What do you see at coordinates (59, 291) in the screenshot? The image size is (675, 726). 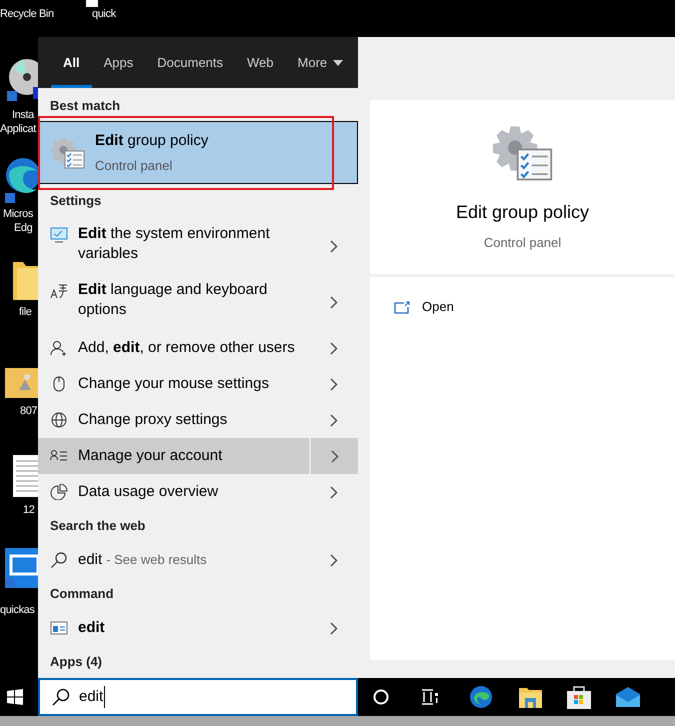 I see `language-icon` at bounding box center [59, 291].